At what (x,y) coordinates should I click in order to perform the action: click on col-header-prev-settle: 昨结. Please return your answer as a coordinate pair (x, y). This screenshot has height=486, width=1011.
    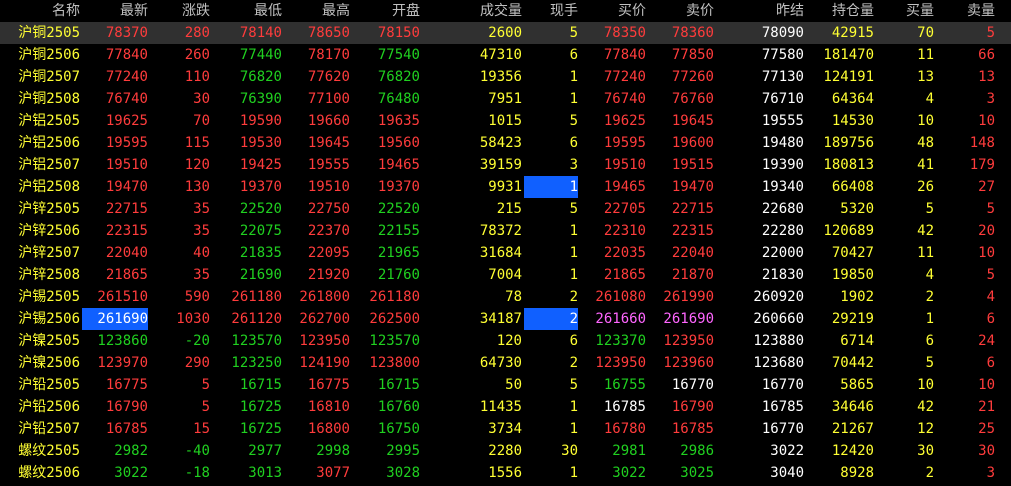
    Looking at the image, I should click on (770, 11).